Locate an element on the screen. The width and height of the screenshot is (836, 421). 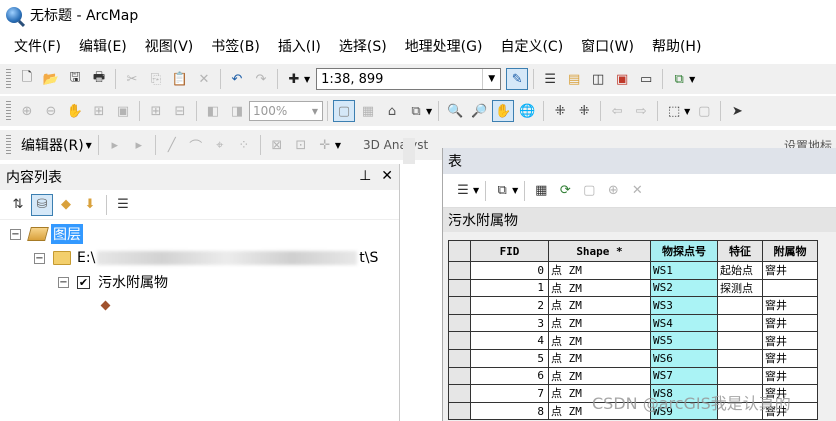
go-back-icon: ⇦ is located at coordinates (617, 111).